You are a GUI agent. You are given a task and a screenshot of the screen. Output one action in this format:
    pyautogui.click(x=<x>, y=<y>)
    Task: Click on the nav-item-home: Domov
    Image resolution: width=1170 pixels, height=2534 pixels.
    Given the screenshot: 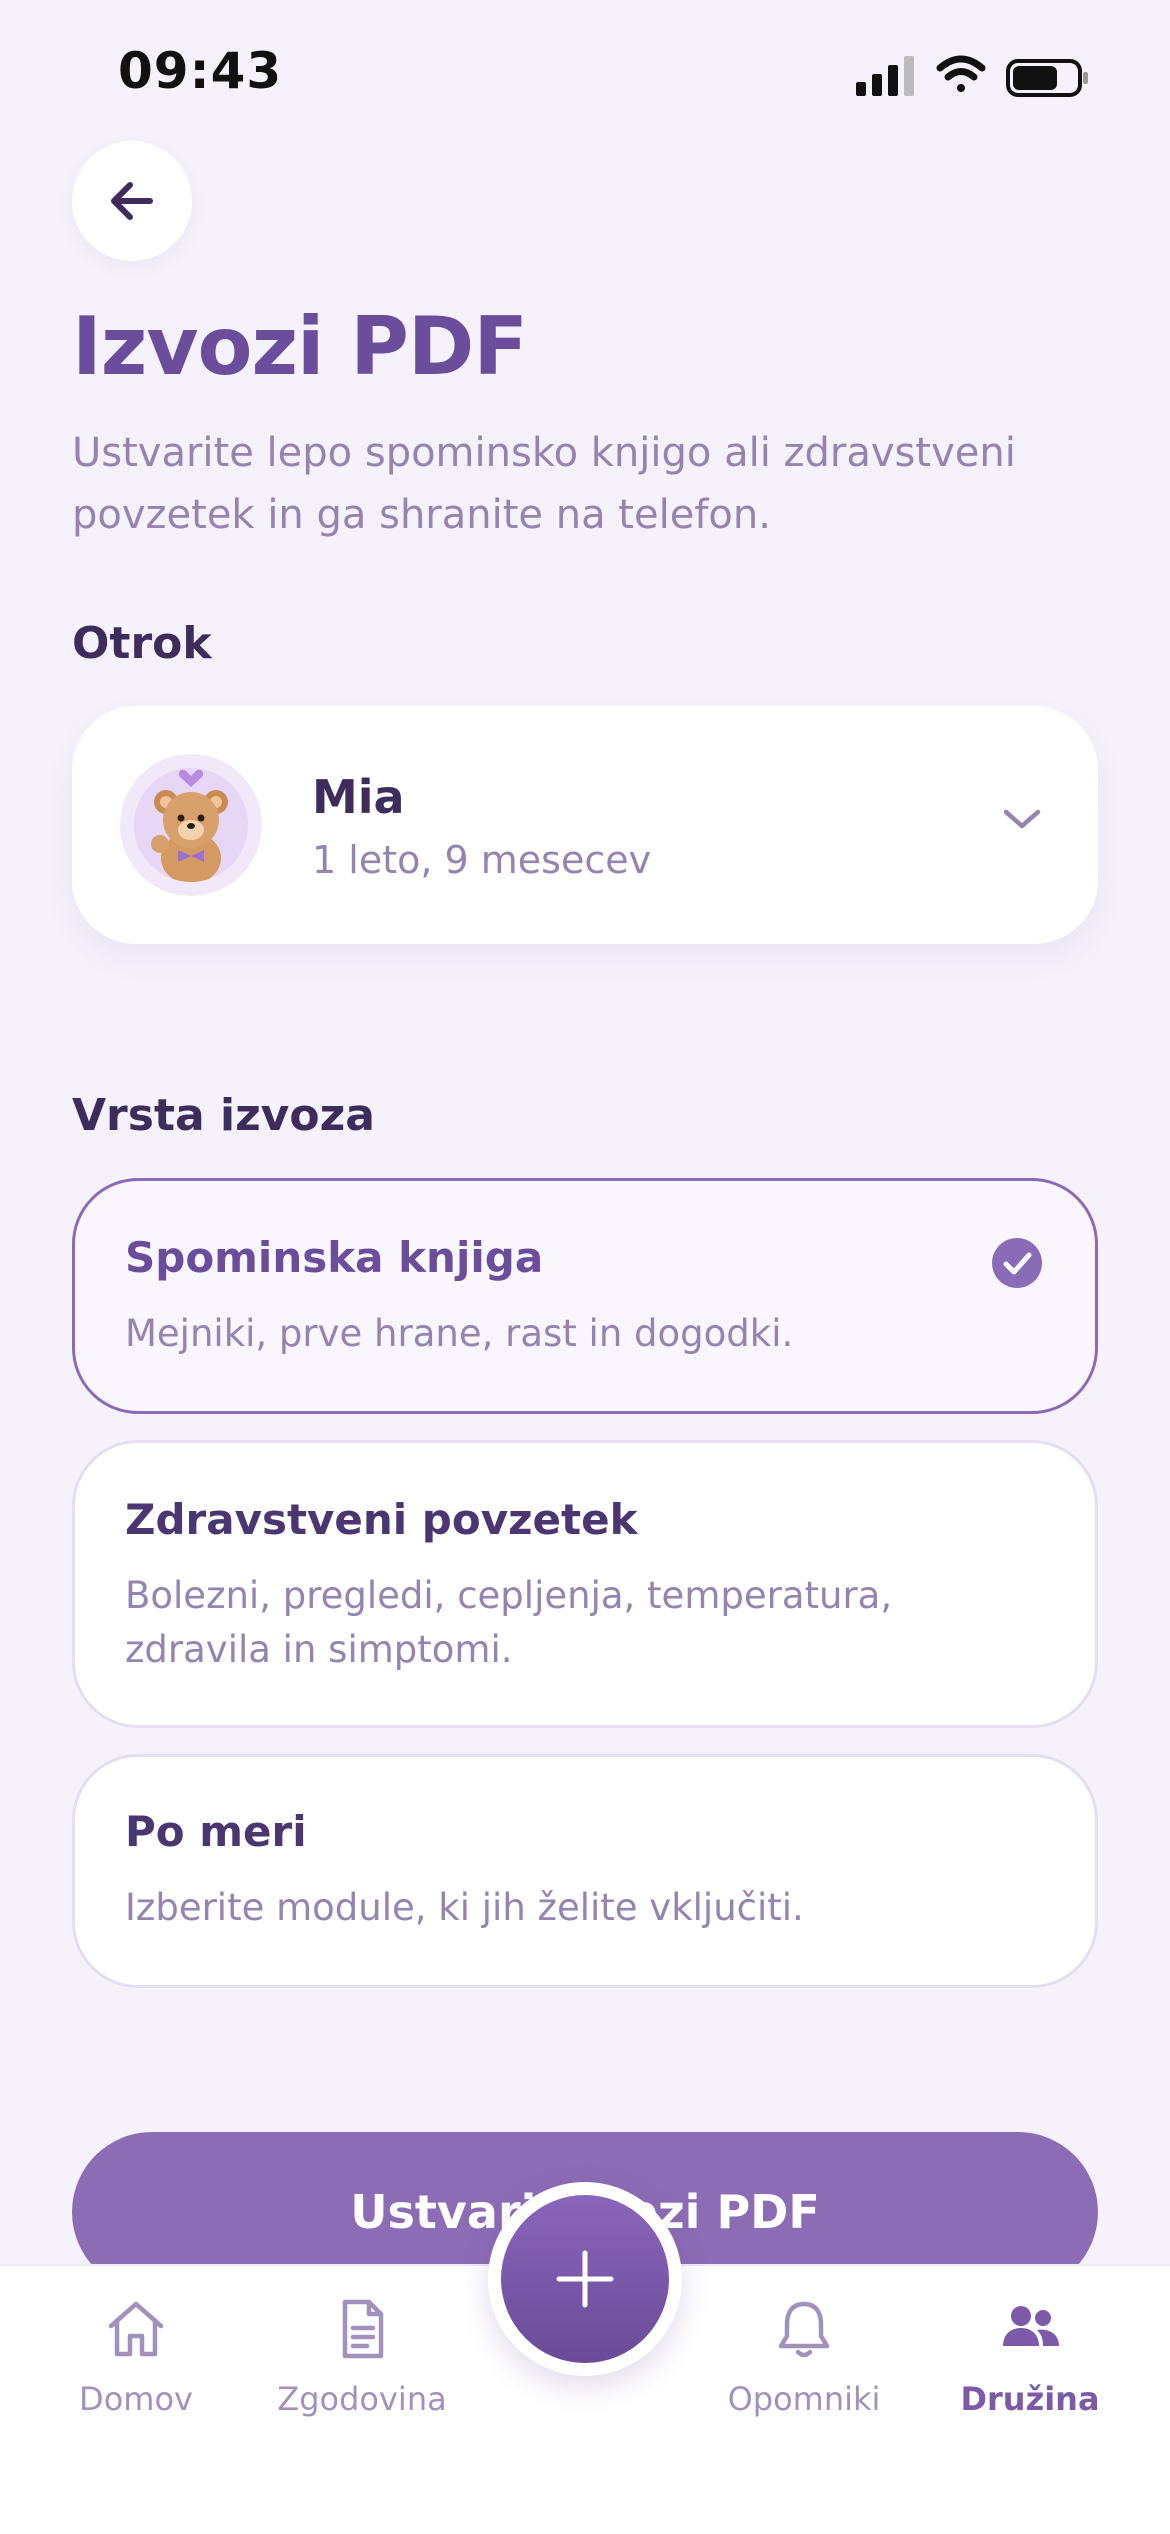 What is the action you would take?
    pyautogui.click(x=136, y=2357)
    